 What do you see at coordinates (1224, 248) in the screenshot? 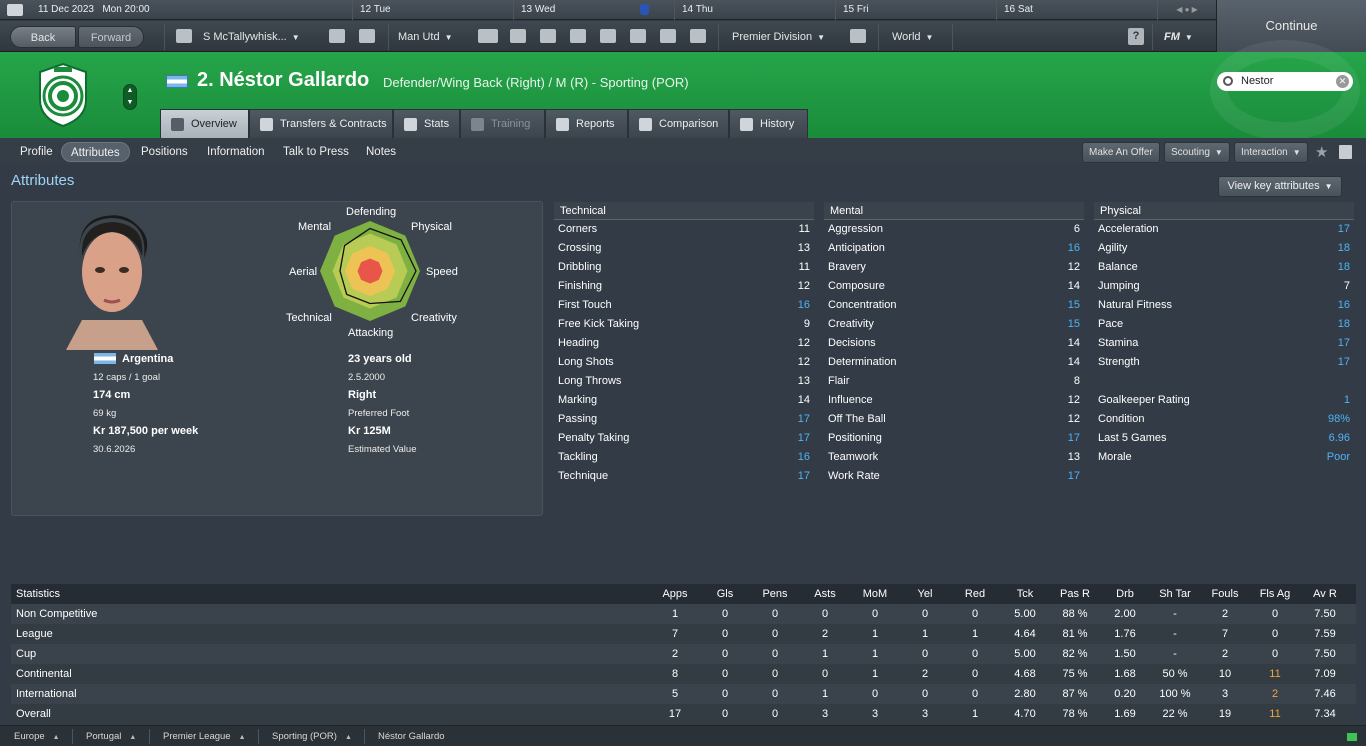
I see `physical-attribute-row: Agility 18` at bounding box center [1224, 248].